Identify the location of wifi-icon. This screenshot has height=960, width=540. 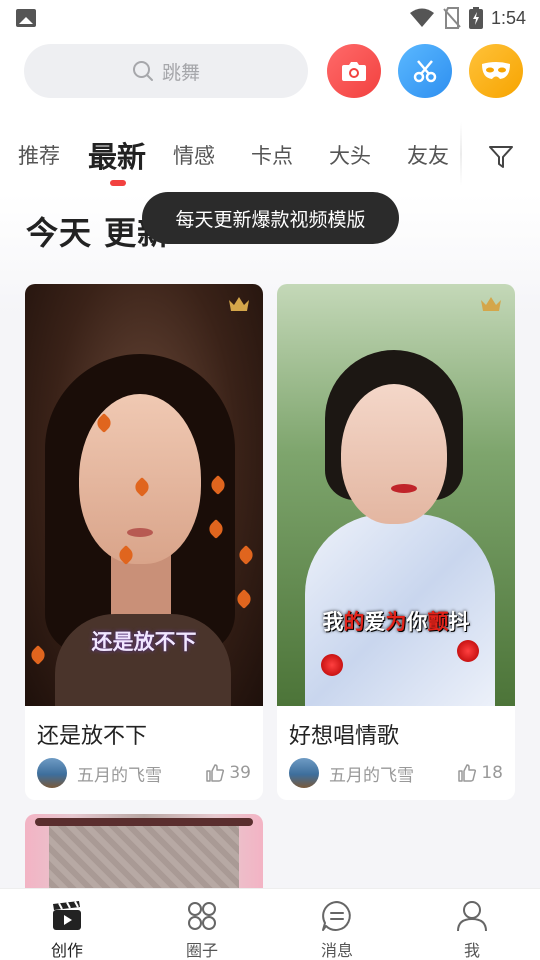
(421, 17).